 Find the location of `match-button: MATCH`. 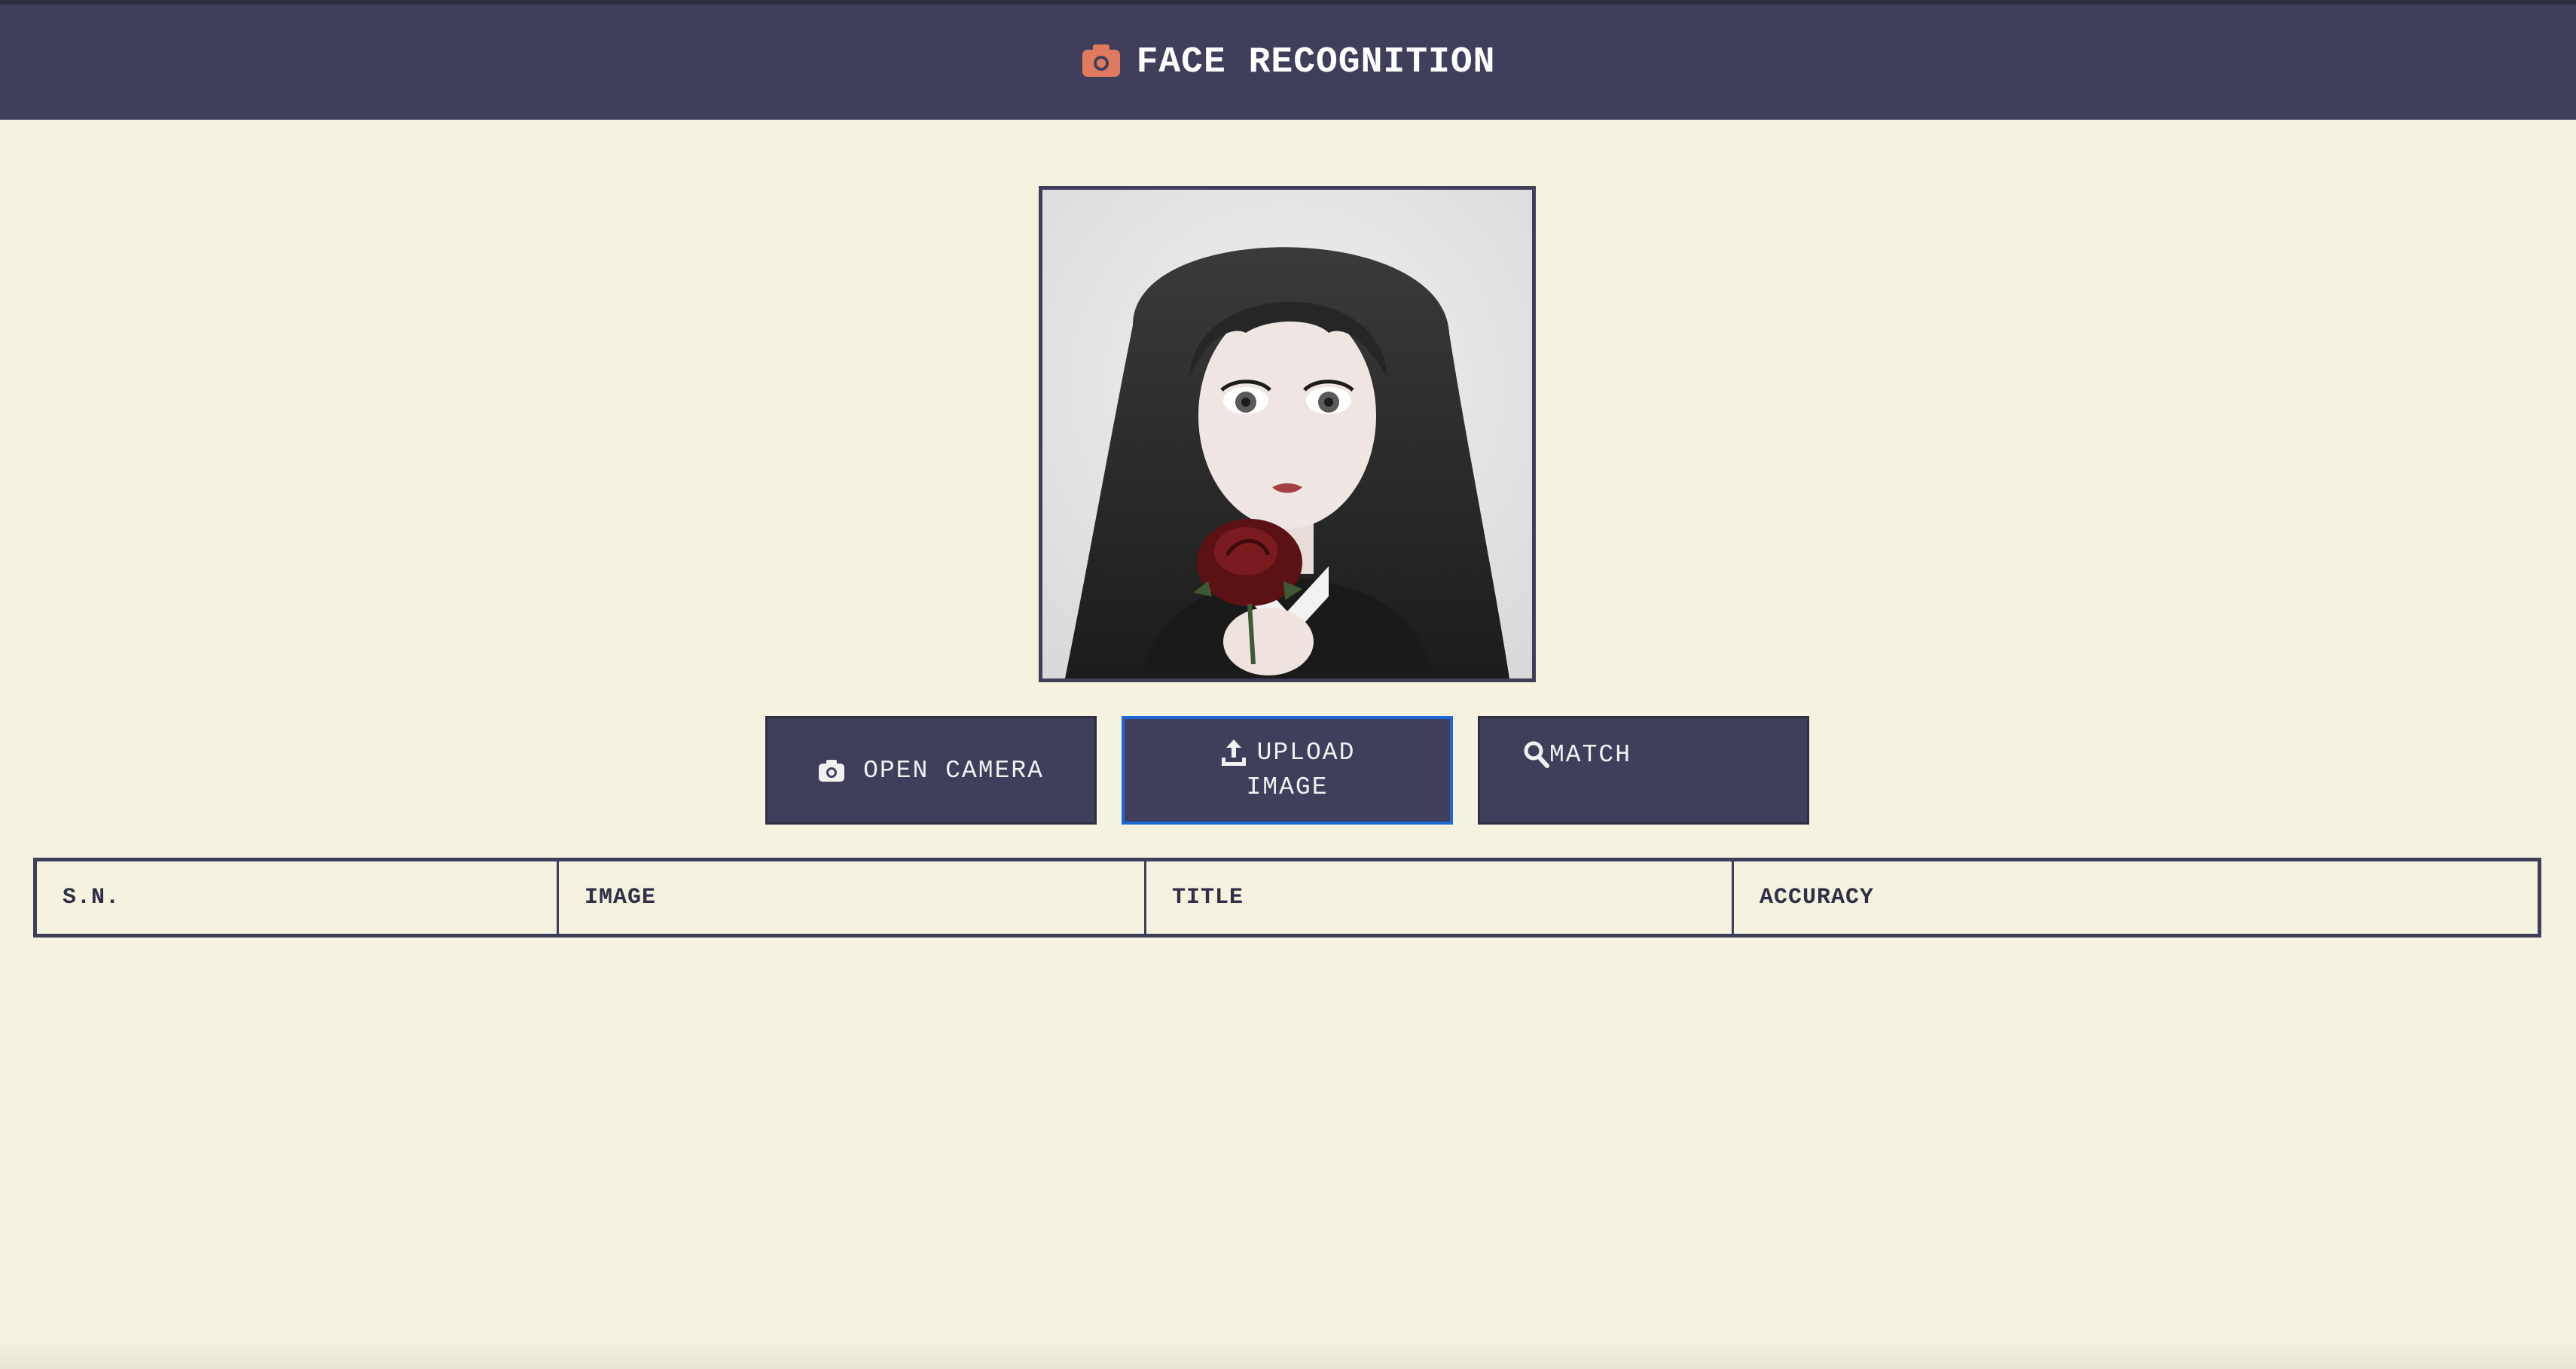

match-button: MATCH is located at coordinates (1644, 770).